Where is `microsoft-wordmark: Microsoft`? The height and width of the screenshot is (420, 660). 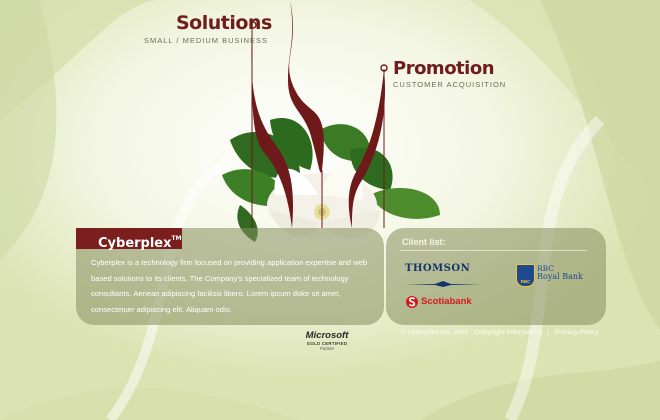 microsoft-wordmark: Microsoft is located at coordinates (327, 335).